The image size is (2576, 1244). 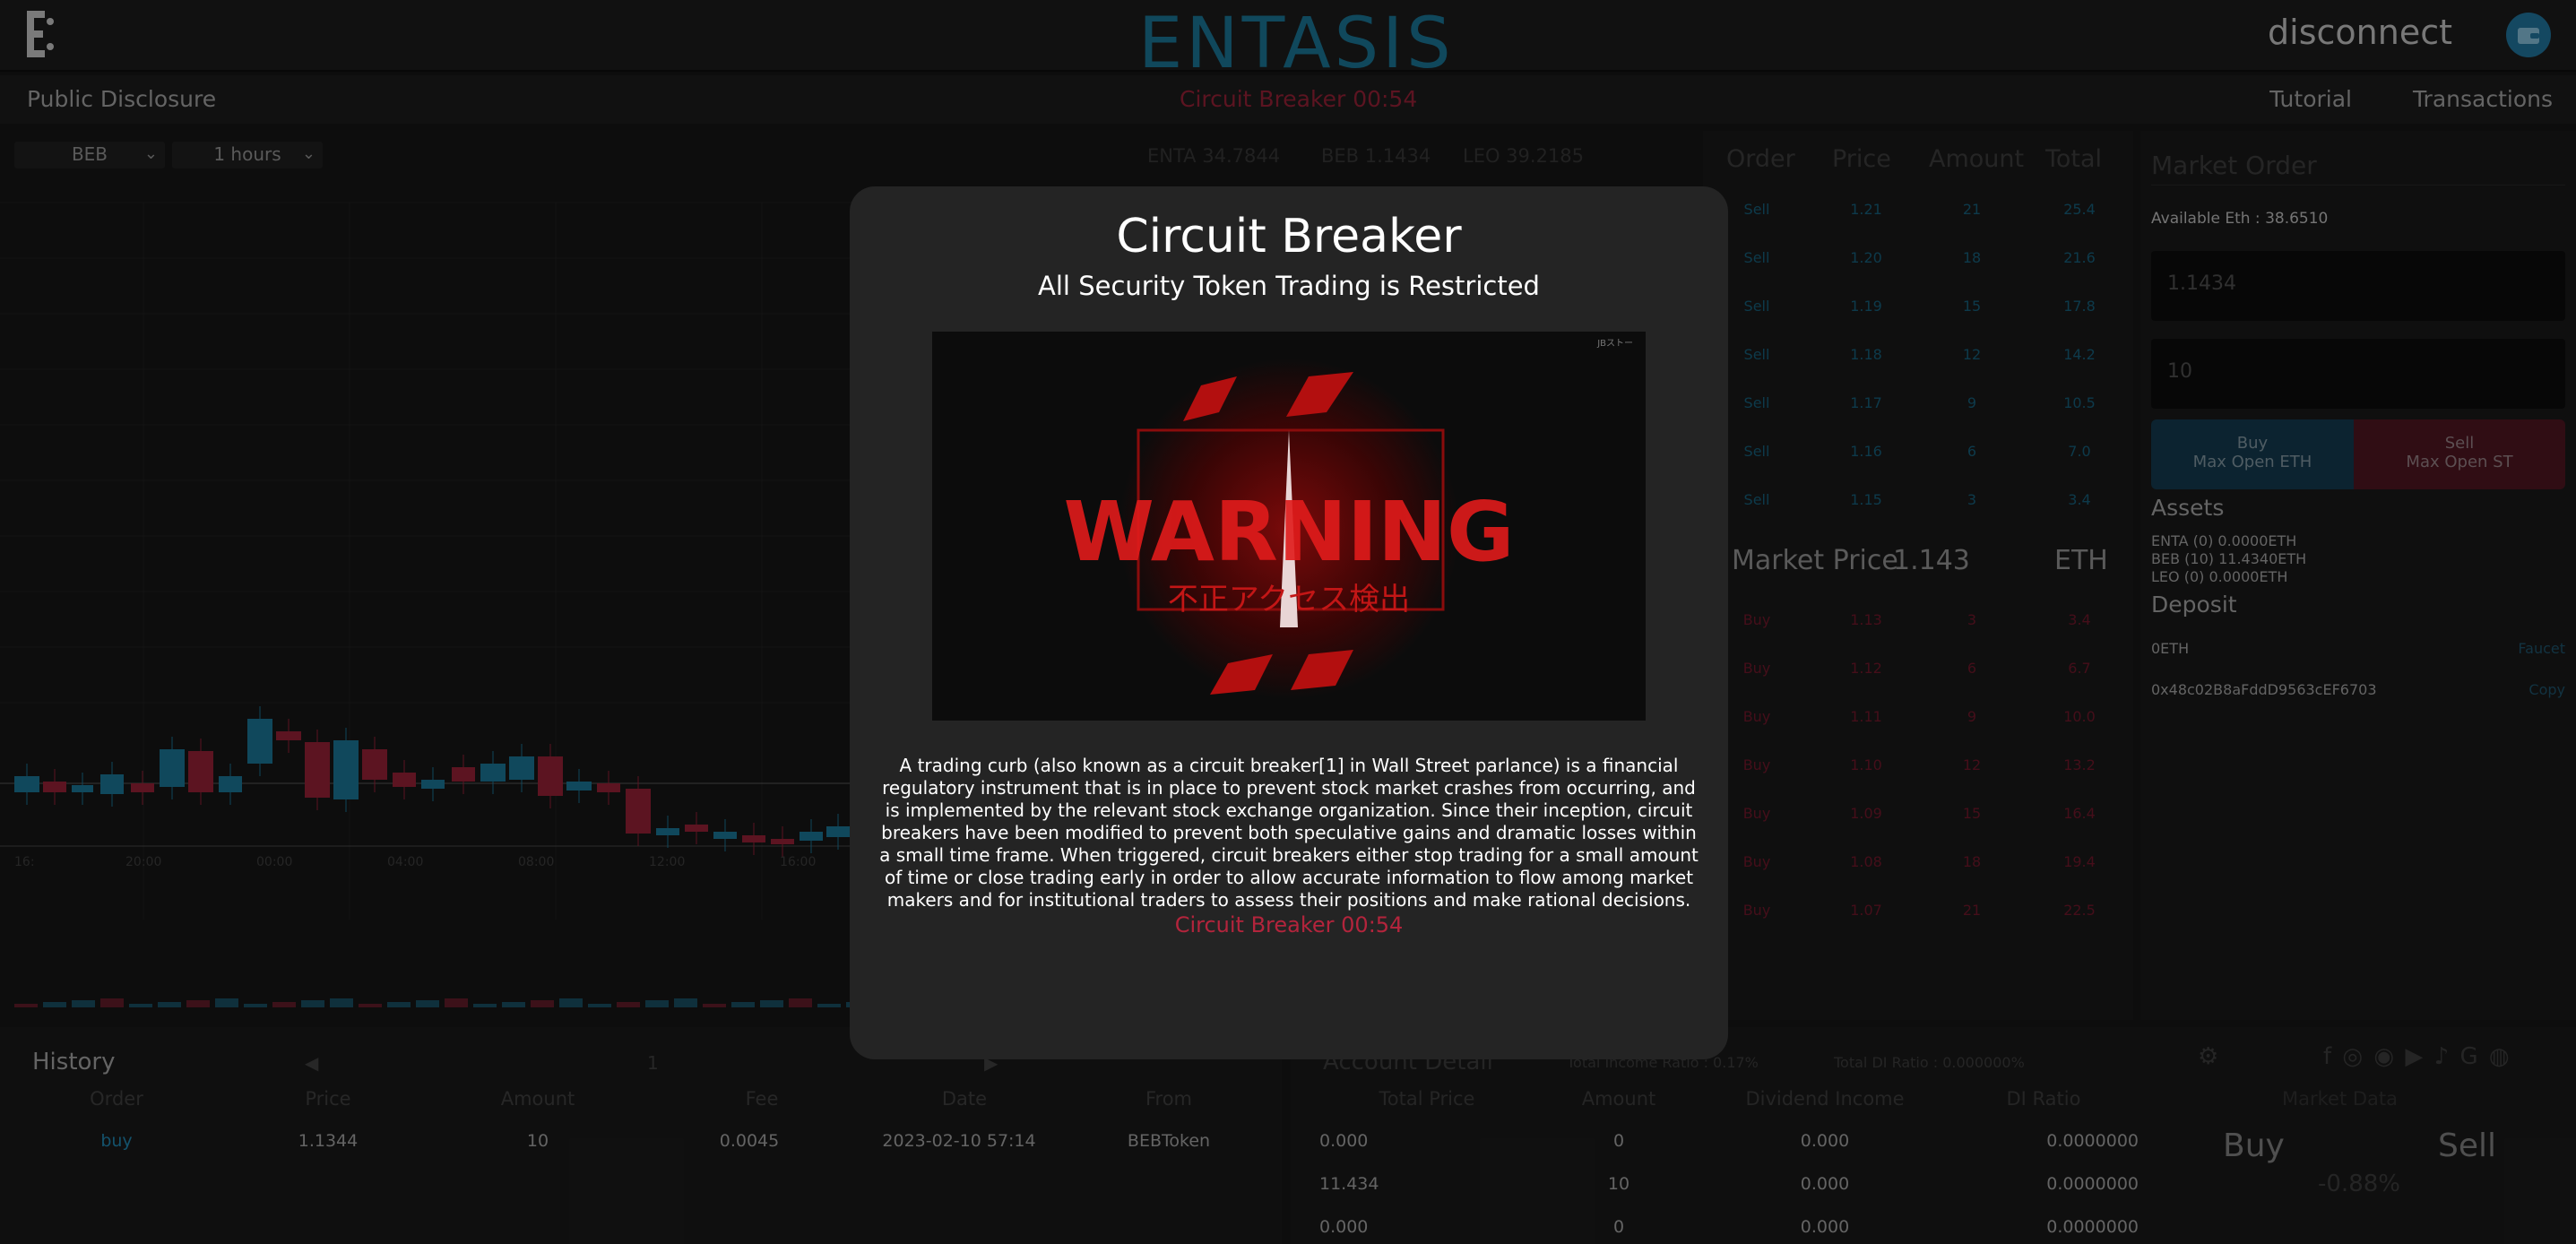 What do you see at coordinates (1289, 600) in the screenshot?
I see `warning-subtext: 不正アクセス検出` at bounding box center [1289, 600].